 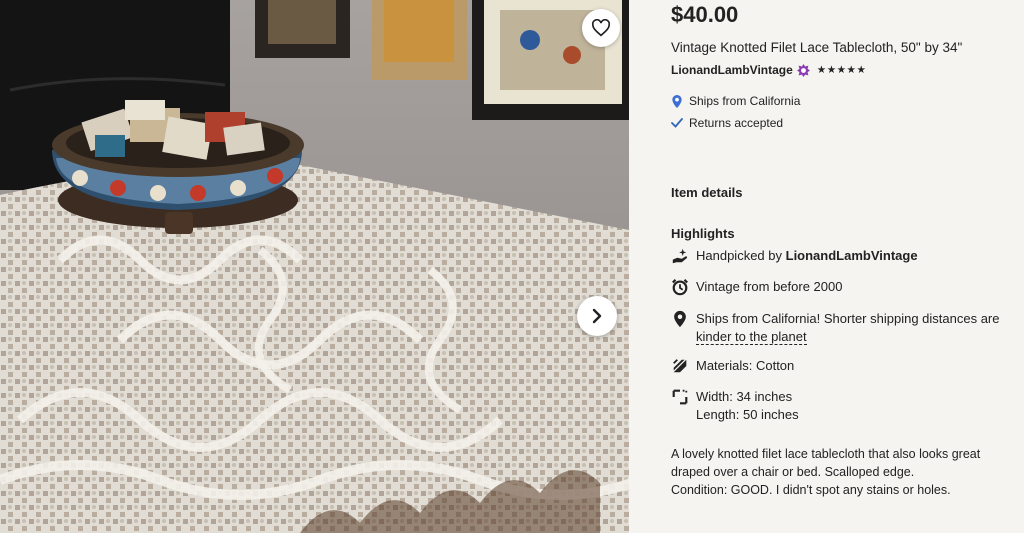 What do you see at coordinates (735, 406) in the screenshot?
I see `highlight-dimensions: Width: 34 inches Length: 50 inches` at bounding box center [735, 406].